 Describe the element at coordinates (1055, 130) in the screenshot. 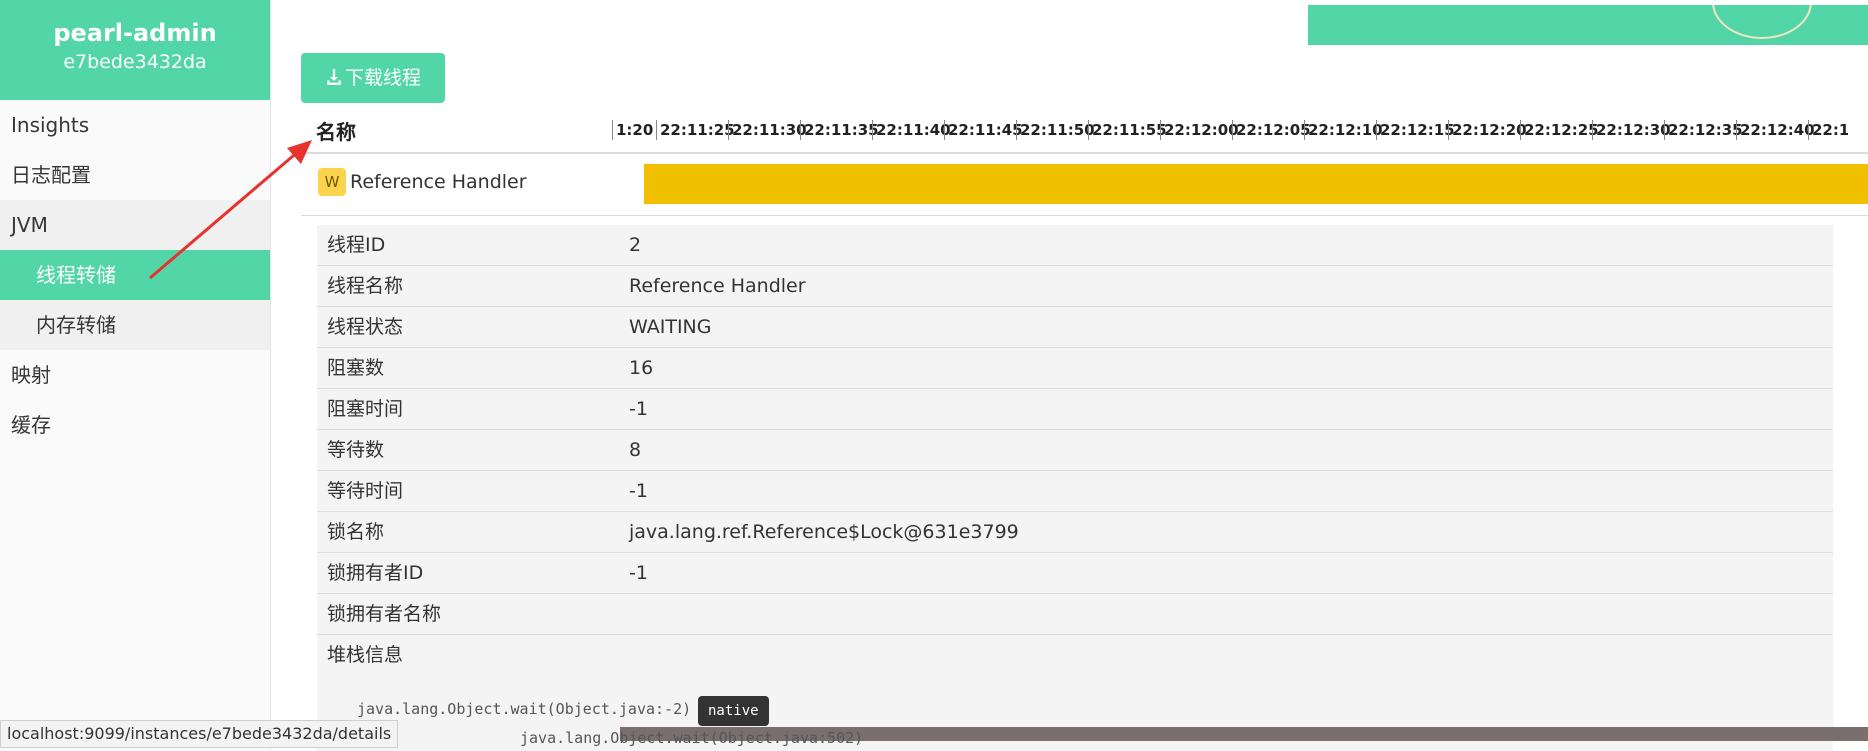

I see `timeline-tick: 22:11:50` at that location.